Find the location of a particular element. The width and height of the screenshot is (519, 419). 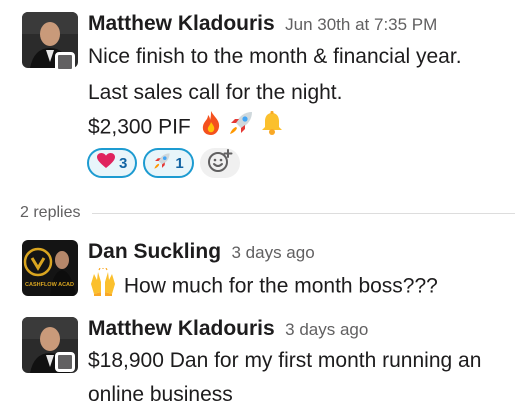

avatar-dan: CASHFLOW ACAD is located at coordinates (50, 268).